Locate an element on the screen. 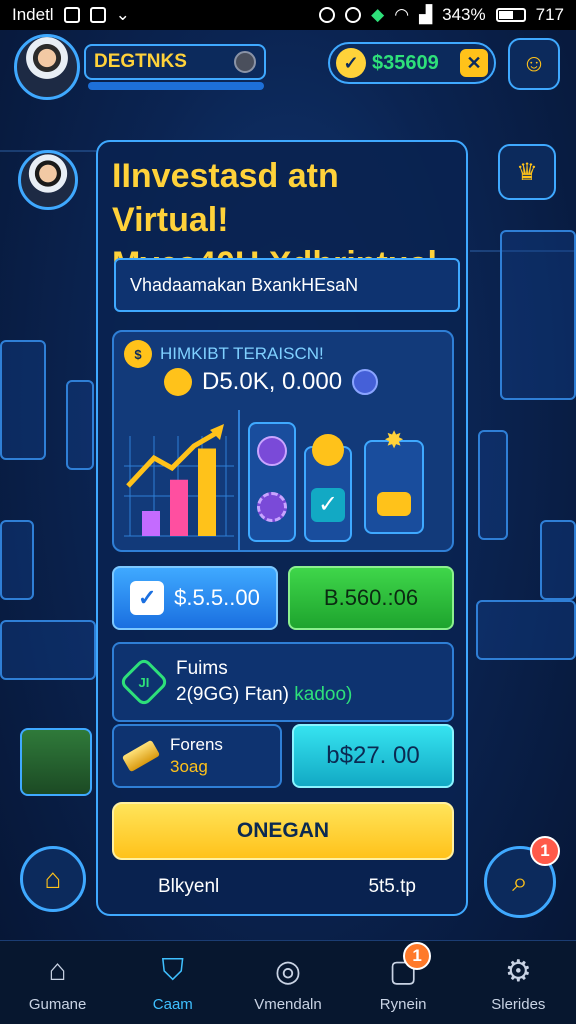  gold-coin-icon is located at coordinates (178, 382).